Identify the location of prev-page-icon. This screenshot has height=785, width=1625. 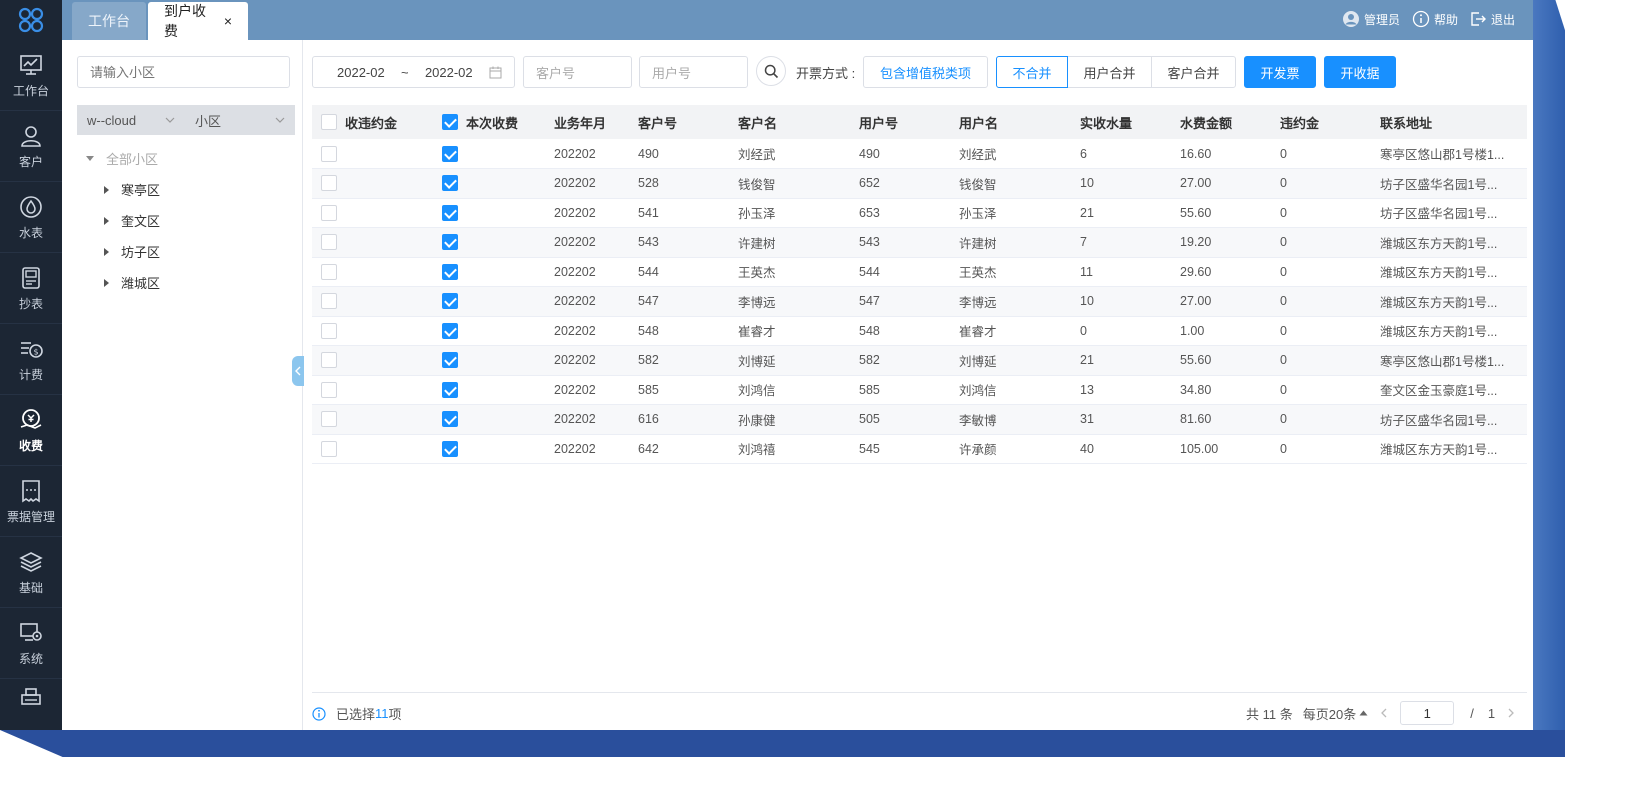
(1384, 713).